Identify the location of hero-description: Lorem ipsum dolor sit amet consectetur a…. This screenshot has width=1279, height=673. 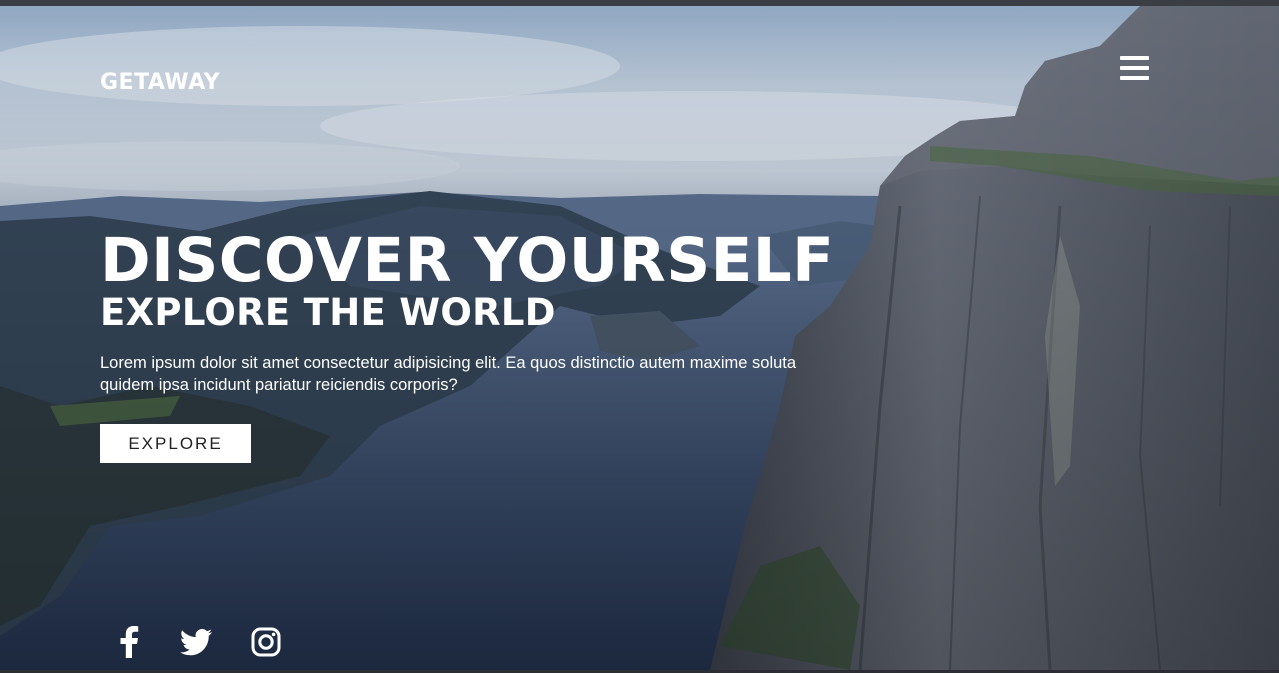
(448, 374).